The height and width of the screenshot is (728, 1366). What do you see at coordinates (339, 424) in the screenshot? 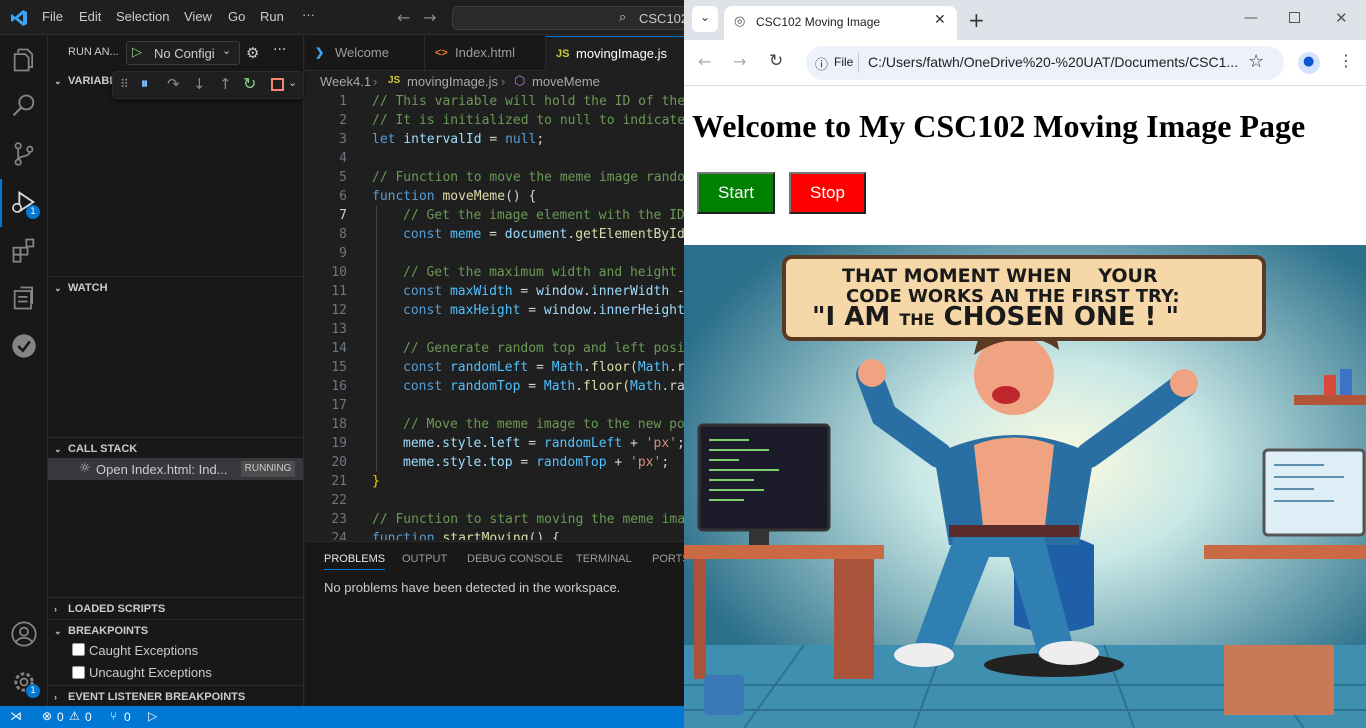
I see `line-number: 18` at bounding box center [339, 424].